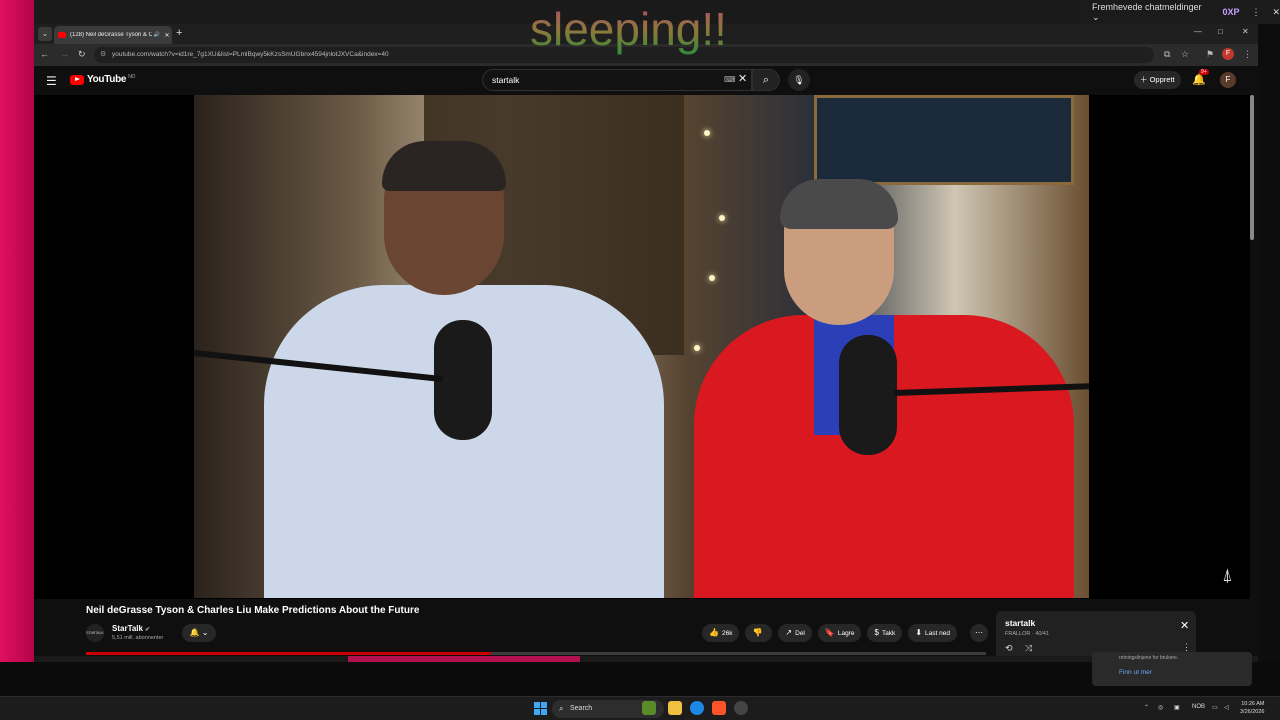  I want to click on playlist-title: startalk, so click(1020, 623).